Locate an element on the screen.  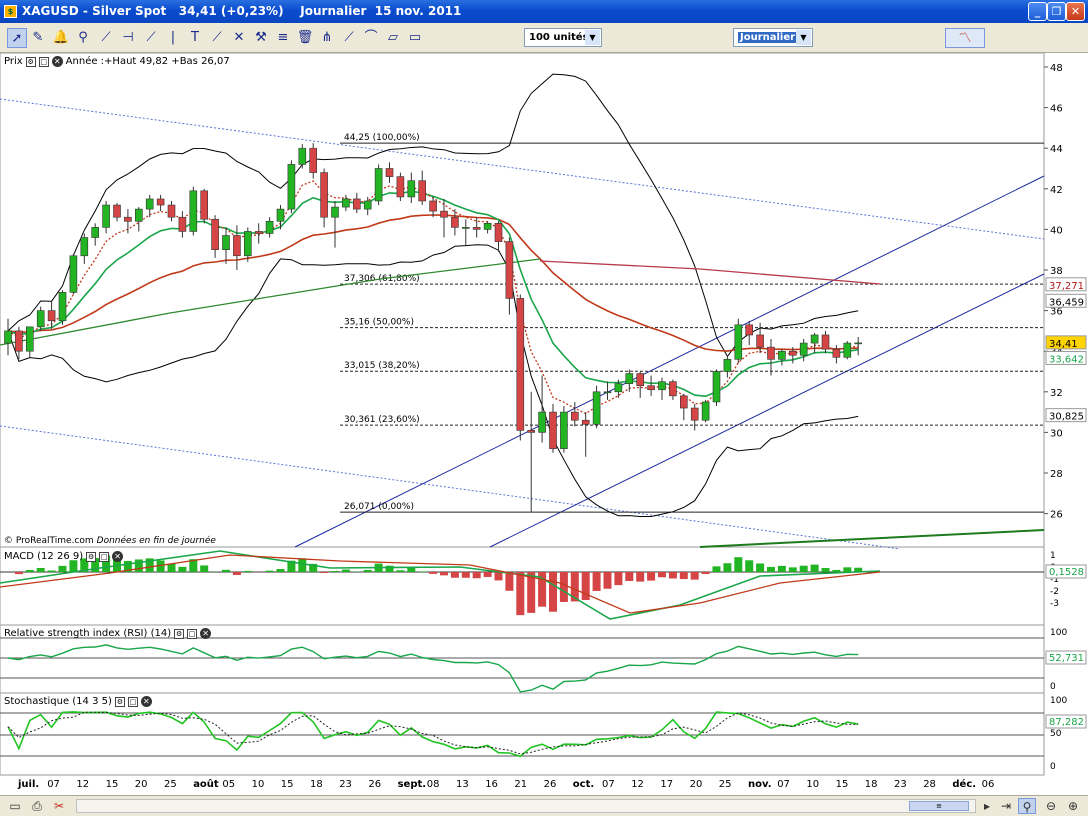
x-axis-label: 16 is located at coordinates (491, 784).